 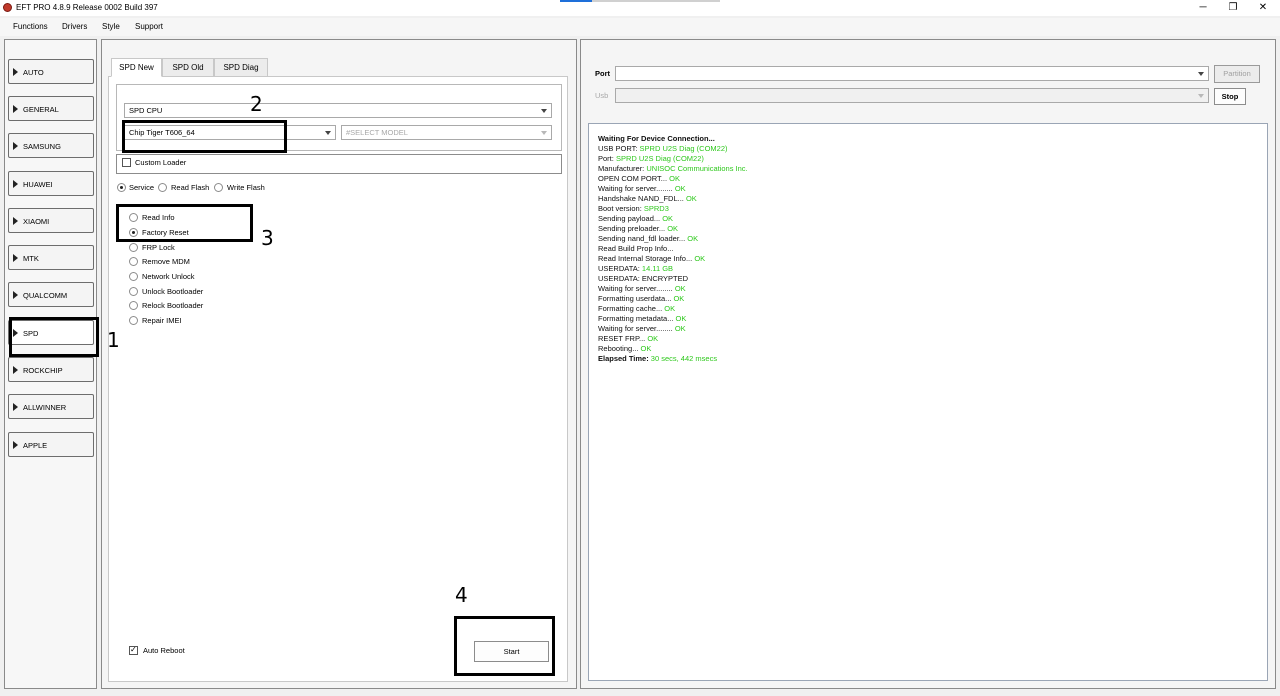 What do you see at coordinates (133, 261) in the screenshot?
I see `op-remove-mdm-radio` at bounding box center [133, 261].